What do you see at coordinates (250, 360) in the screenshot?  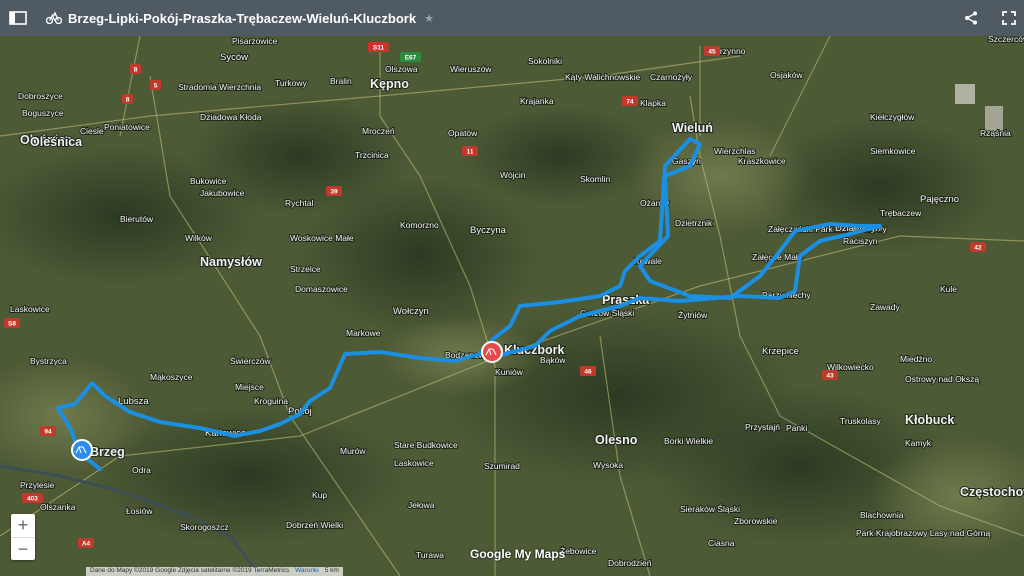 I see `place-label: Świerczów` at bounding box center [250, 360].